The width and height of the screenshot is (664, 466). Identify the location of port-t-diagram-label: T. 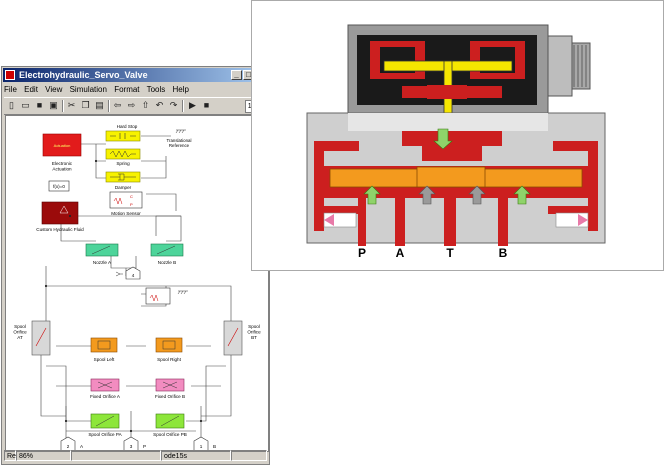
(450, 253).